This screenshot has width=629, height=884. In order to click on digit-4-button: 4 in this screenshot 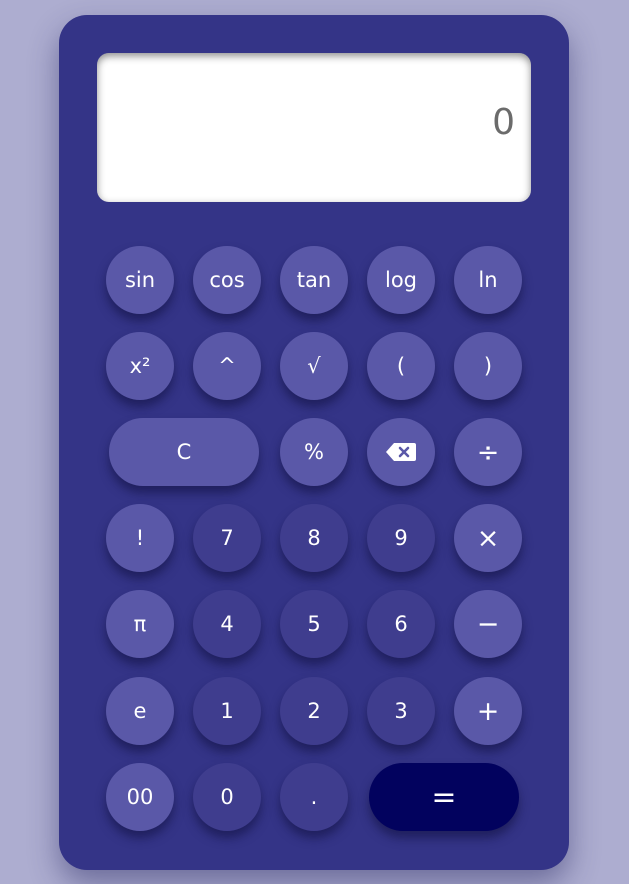, I will do `click(227, 624)`.